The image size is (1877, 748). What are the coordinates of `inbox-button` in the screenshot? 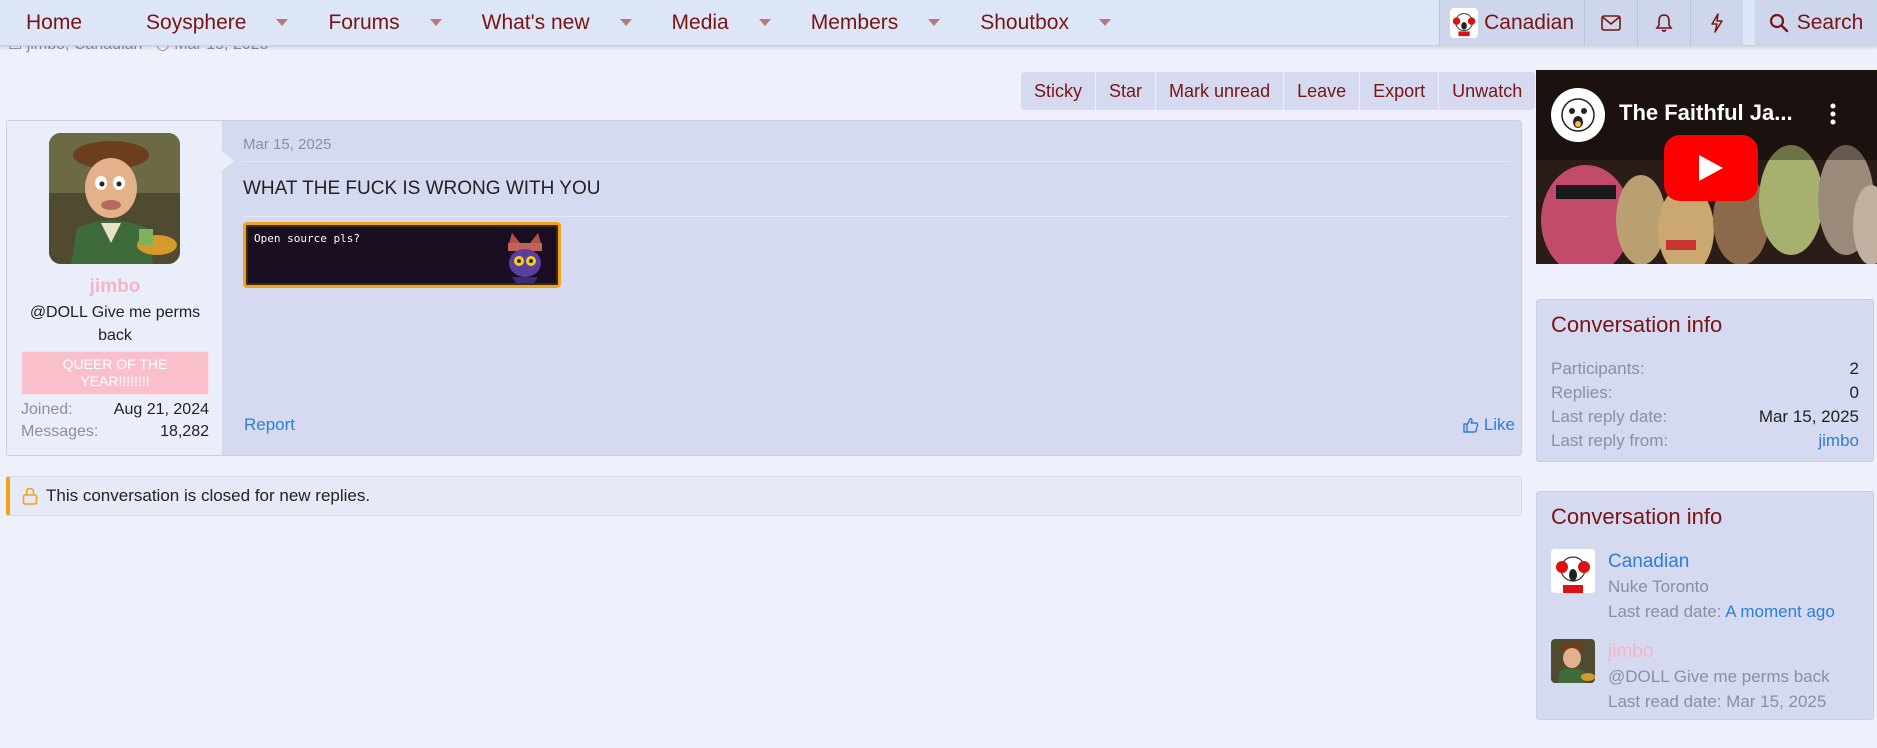 It's located at (1610, 23).